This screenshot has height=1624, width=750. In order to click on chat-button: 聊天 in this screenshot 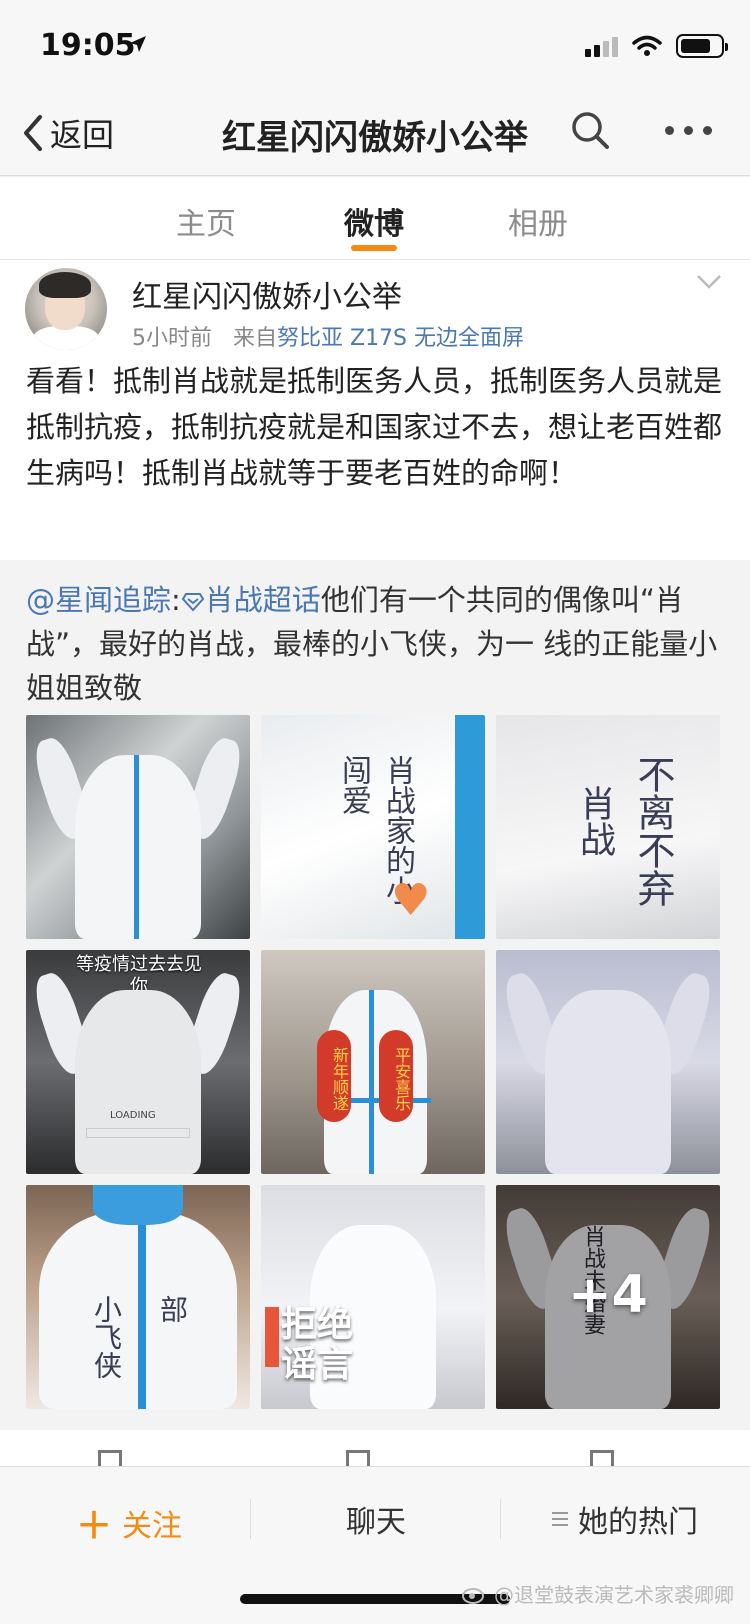, I will do `click(376, 1519)`.